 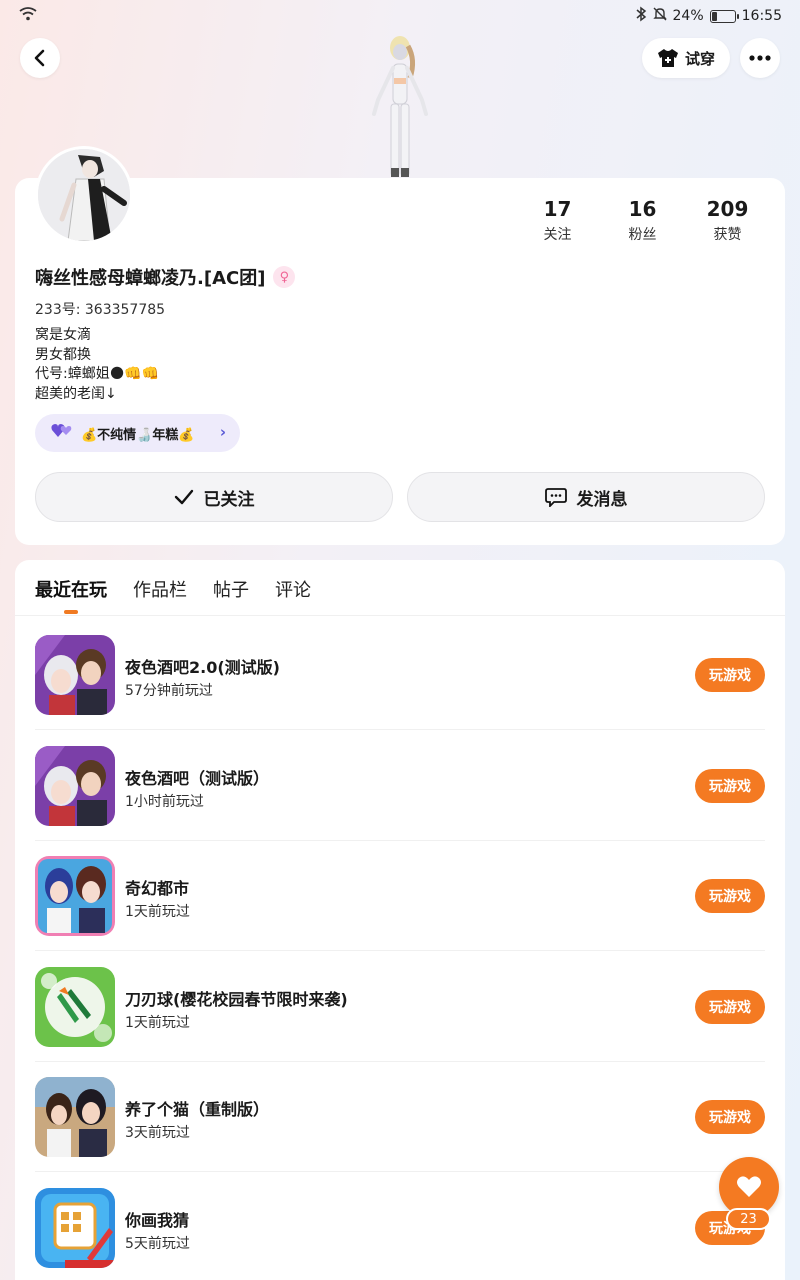 What do you see at coordinates (71, 595) in the screenshot?
I see `tab-recently-played: 最近在玩` at bounding box center [71, 595].